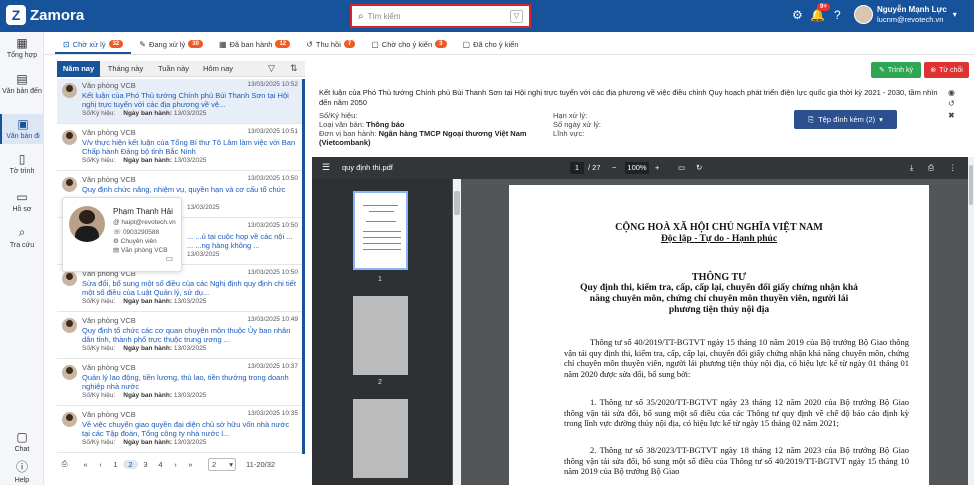 The width and height of the screenshot is (974, 485). Describe the element at coordinates (169, 258) in the screenshot. I see `chat-icon: ▭` at that location.